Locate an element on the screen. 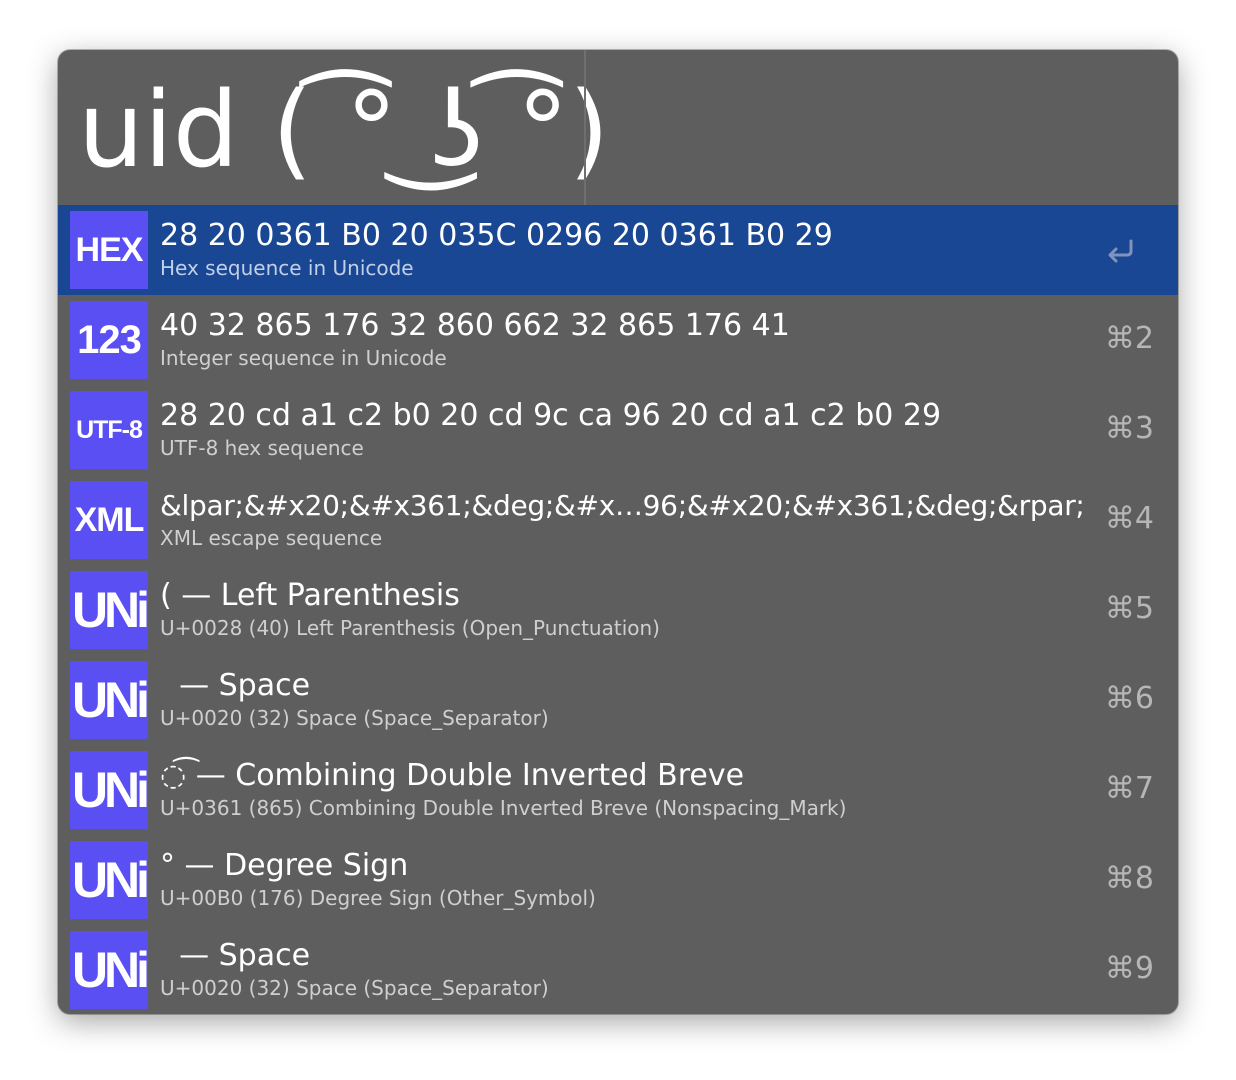 This screenshot has width=1236, height=1080. utf8-icon: UTF-8 is located at coordinates (109, 430).